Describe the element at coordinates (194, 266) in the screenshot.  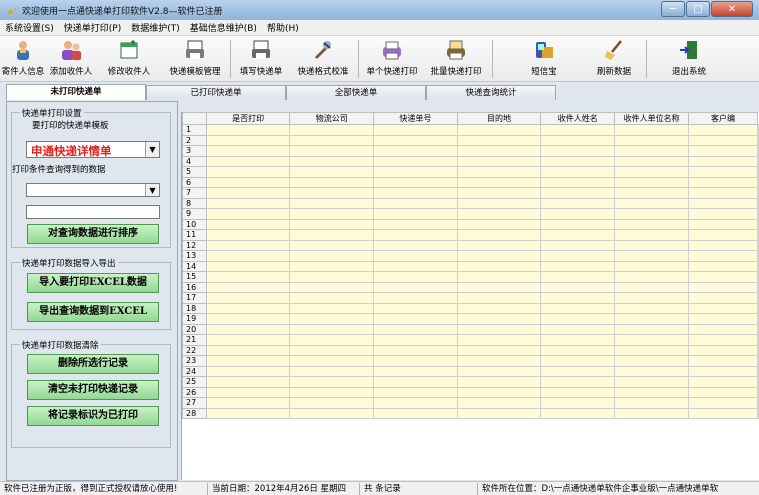
I see `row-number: 14` at that location.